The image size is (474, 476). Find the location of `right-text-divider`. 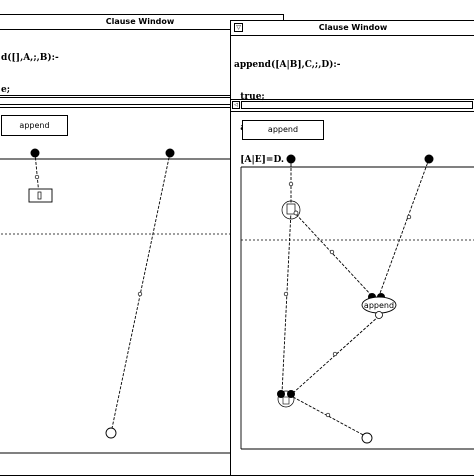

right-text-divider is located at coordinates (352, 99).